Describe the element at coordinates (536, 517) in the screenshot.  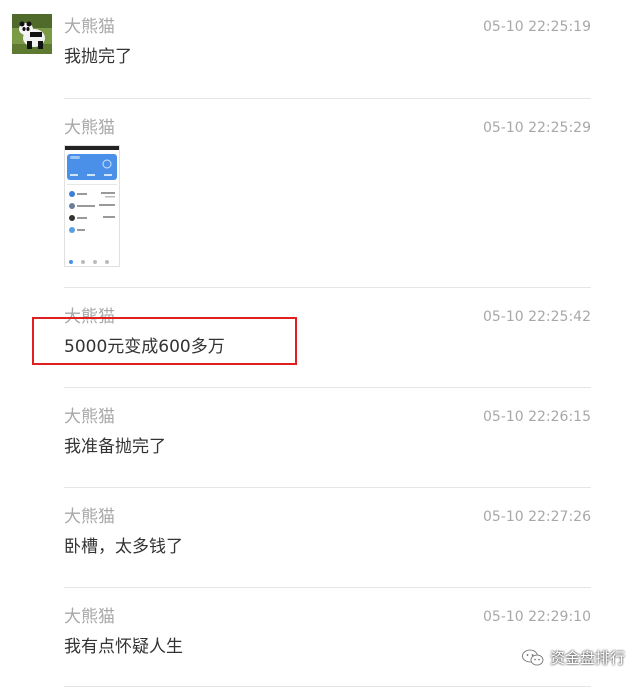
I see `message-time: 05-10 22:27:26` at that location.